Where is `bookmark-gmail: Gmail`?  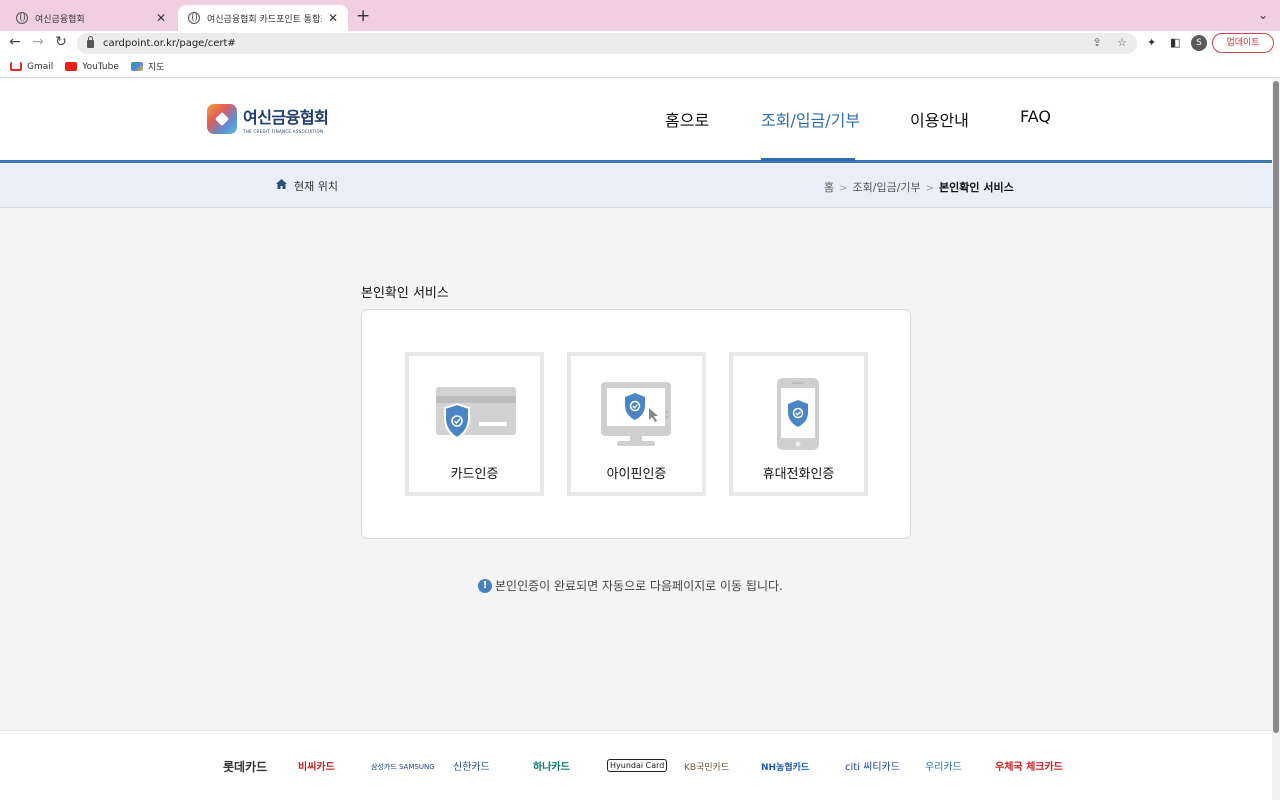 bookmark-gmail: Gmail is located at coordinates (31, 67).